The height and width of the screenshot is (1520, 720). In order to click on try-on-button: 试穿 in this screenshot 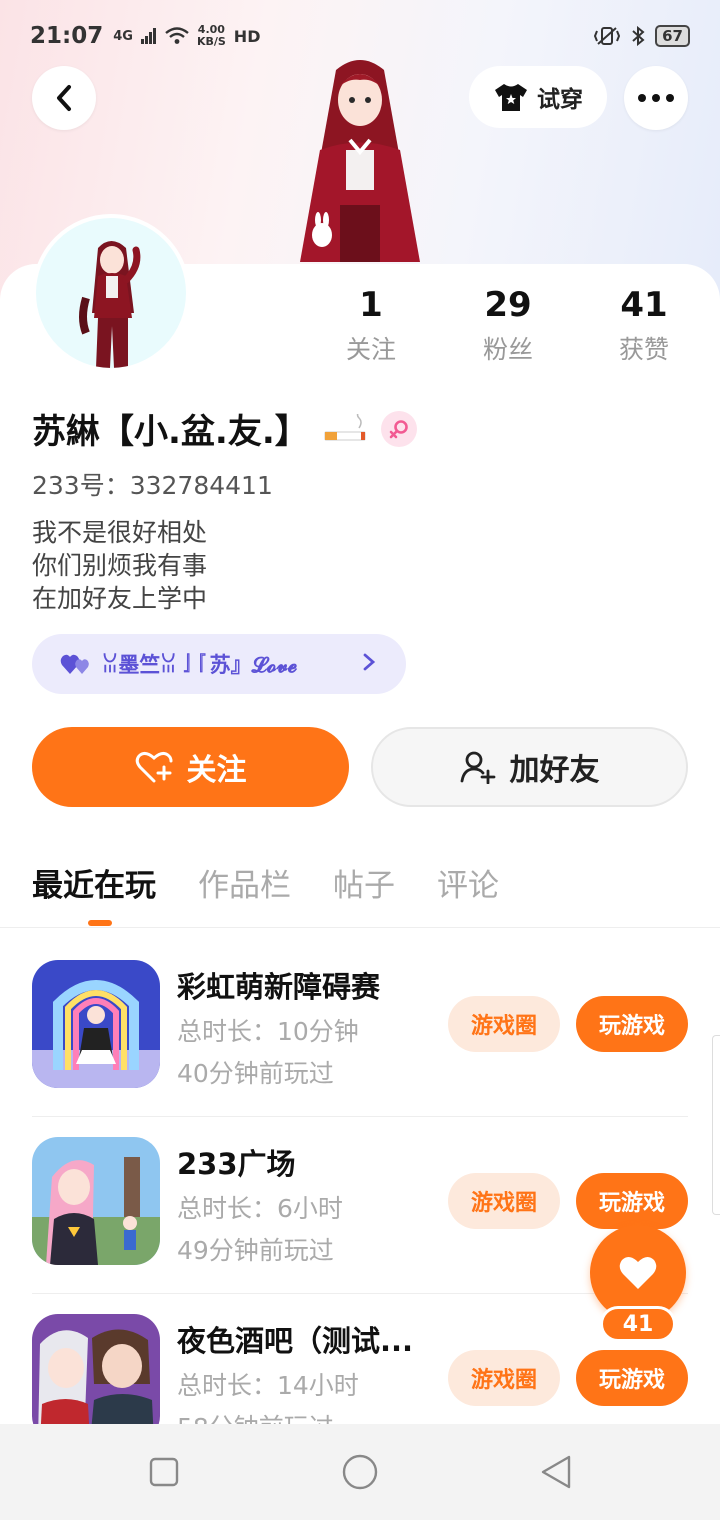, I will do `click(538, 97)`.